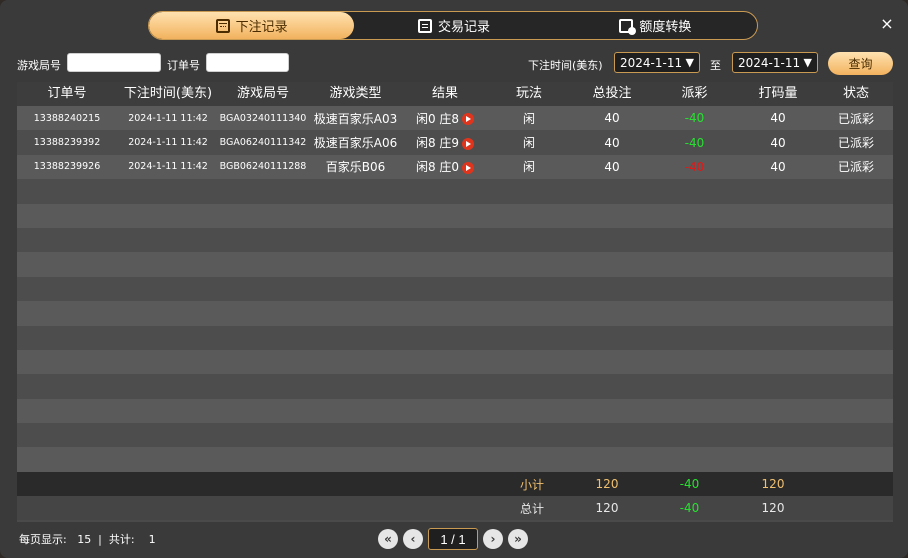 This screenshot has width=908, height=558. Describe the element at coordinates (445, 118) in the screenshot. I see `cell-result: 闲0 庄8` at that location.